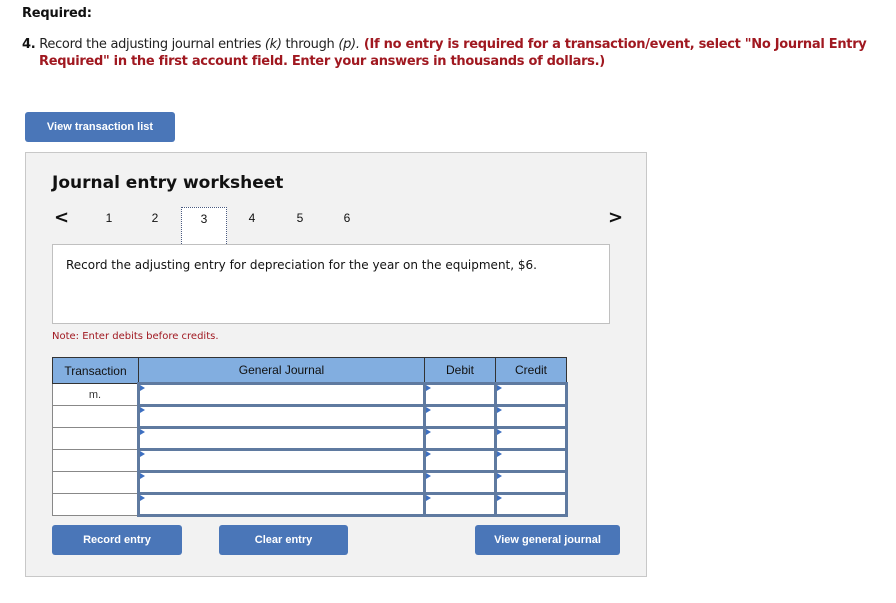  I want to click on instruction-p: (p)., so click(349, 44).